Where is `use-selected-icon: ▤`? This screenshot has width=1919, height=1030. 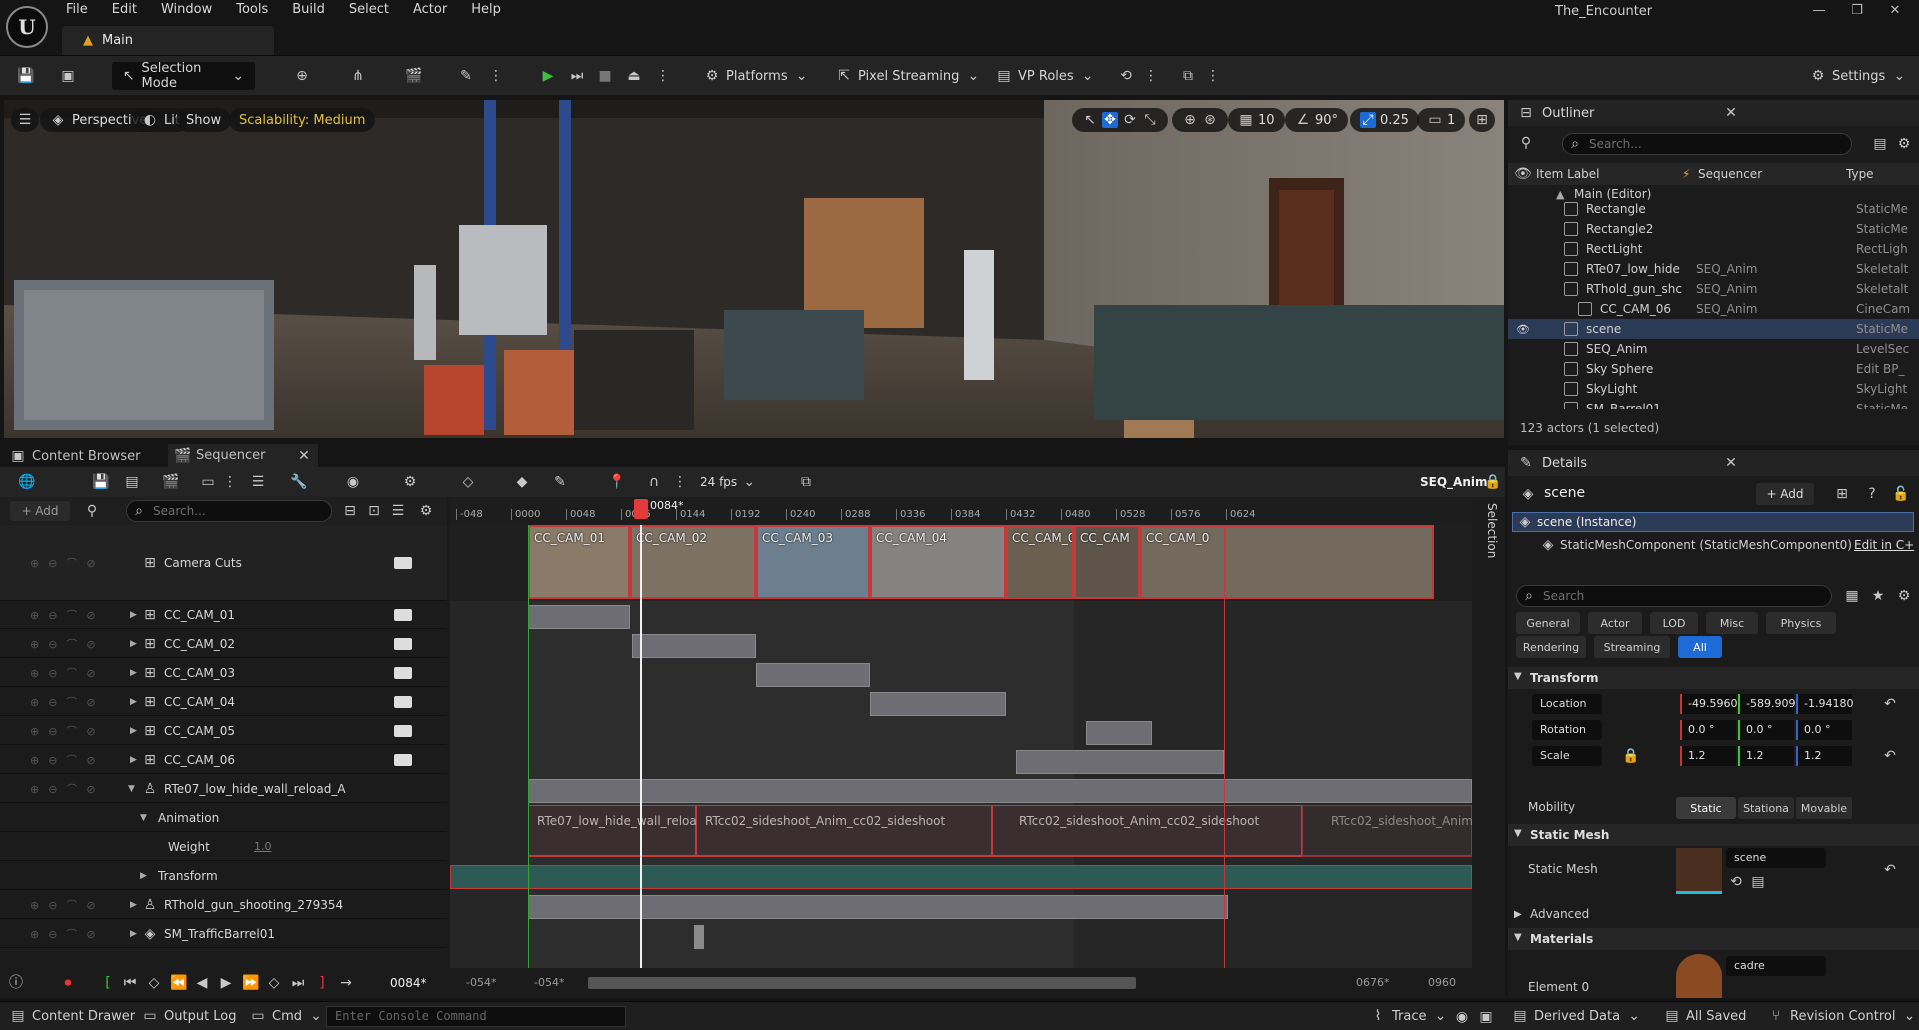
use-selected-icon: ▤ is located at coordinates (1758, 882).